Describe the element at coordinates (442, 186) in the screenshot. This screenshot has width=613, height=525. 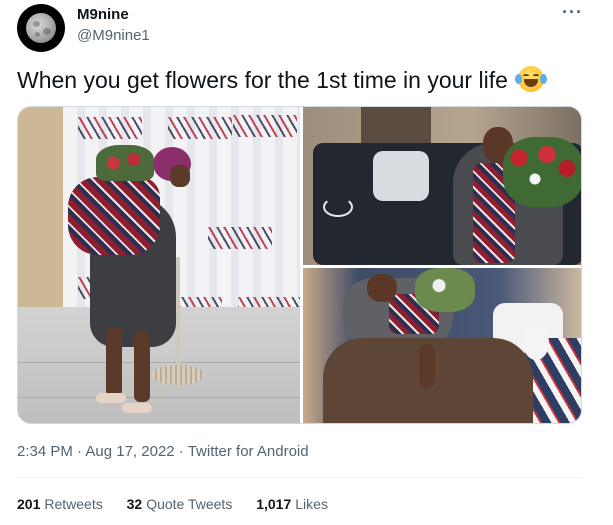
I see `photo-woman-sofa-bouquet` at that location.